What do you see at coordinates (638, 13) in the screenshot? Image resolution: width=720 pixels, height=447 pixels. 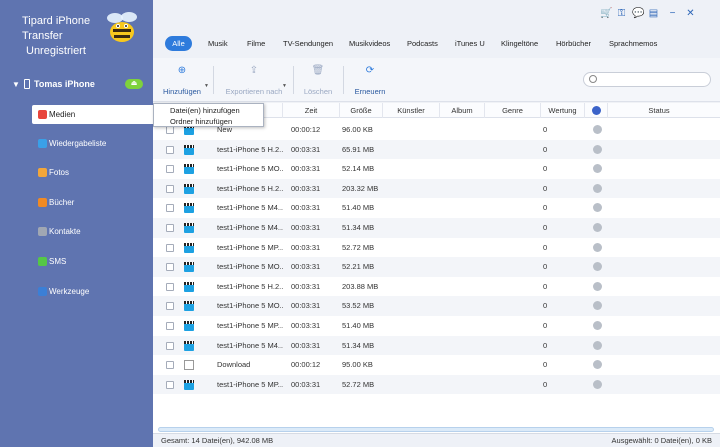 I see `chat-icon: 💬` at bounding box center [638, 13].